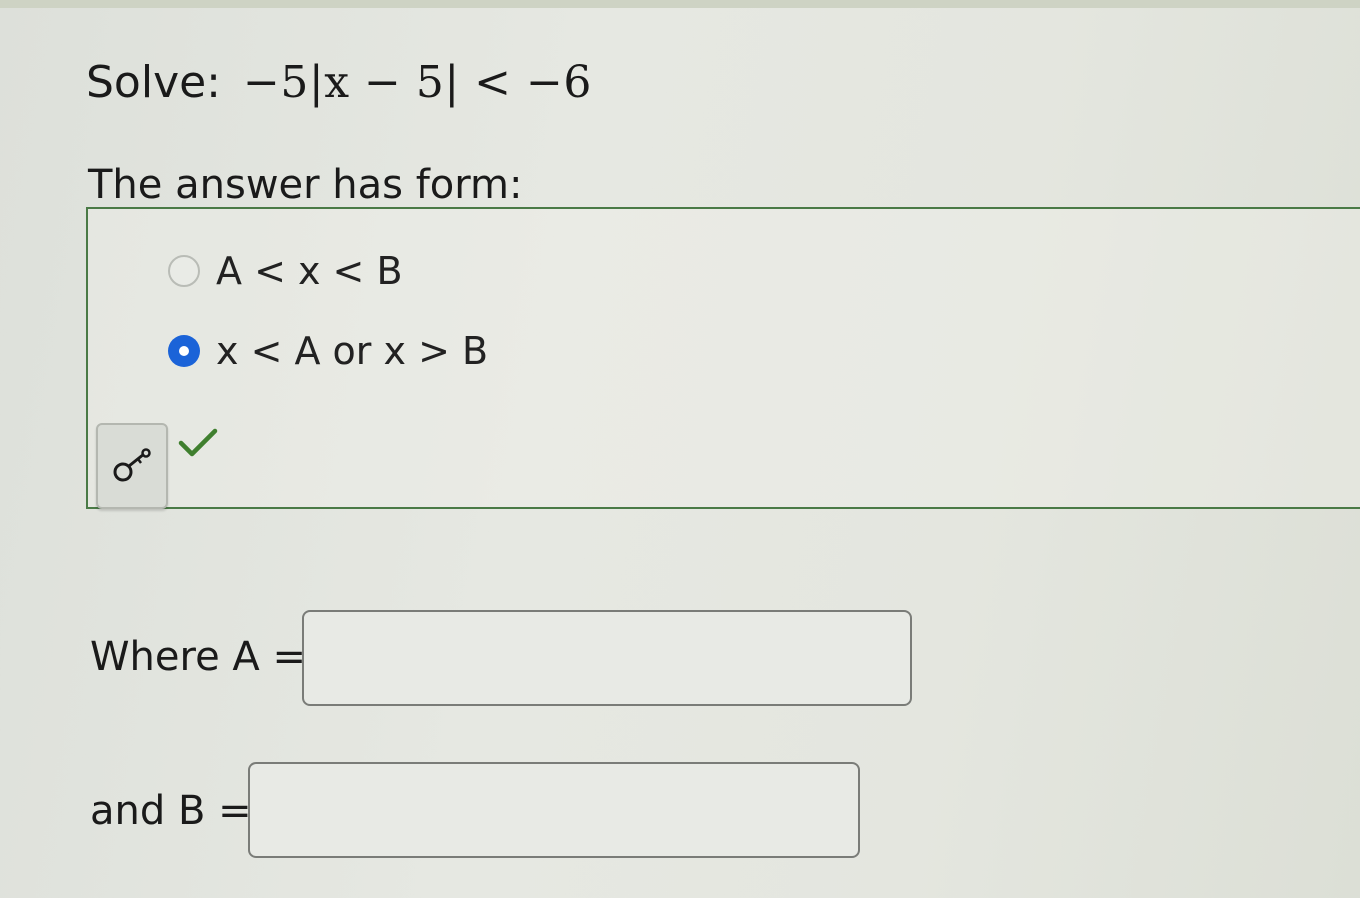  I want to click on answer-key-button, so click(132, 466).